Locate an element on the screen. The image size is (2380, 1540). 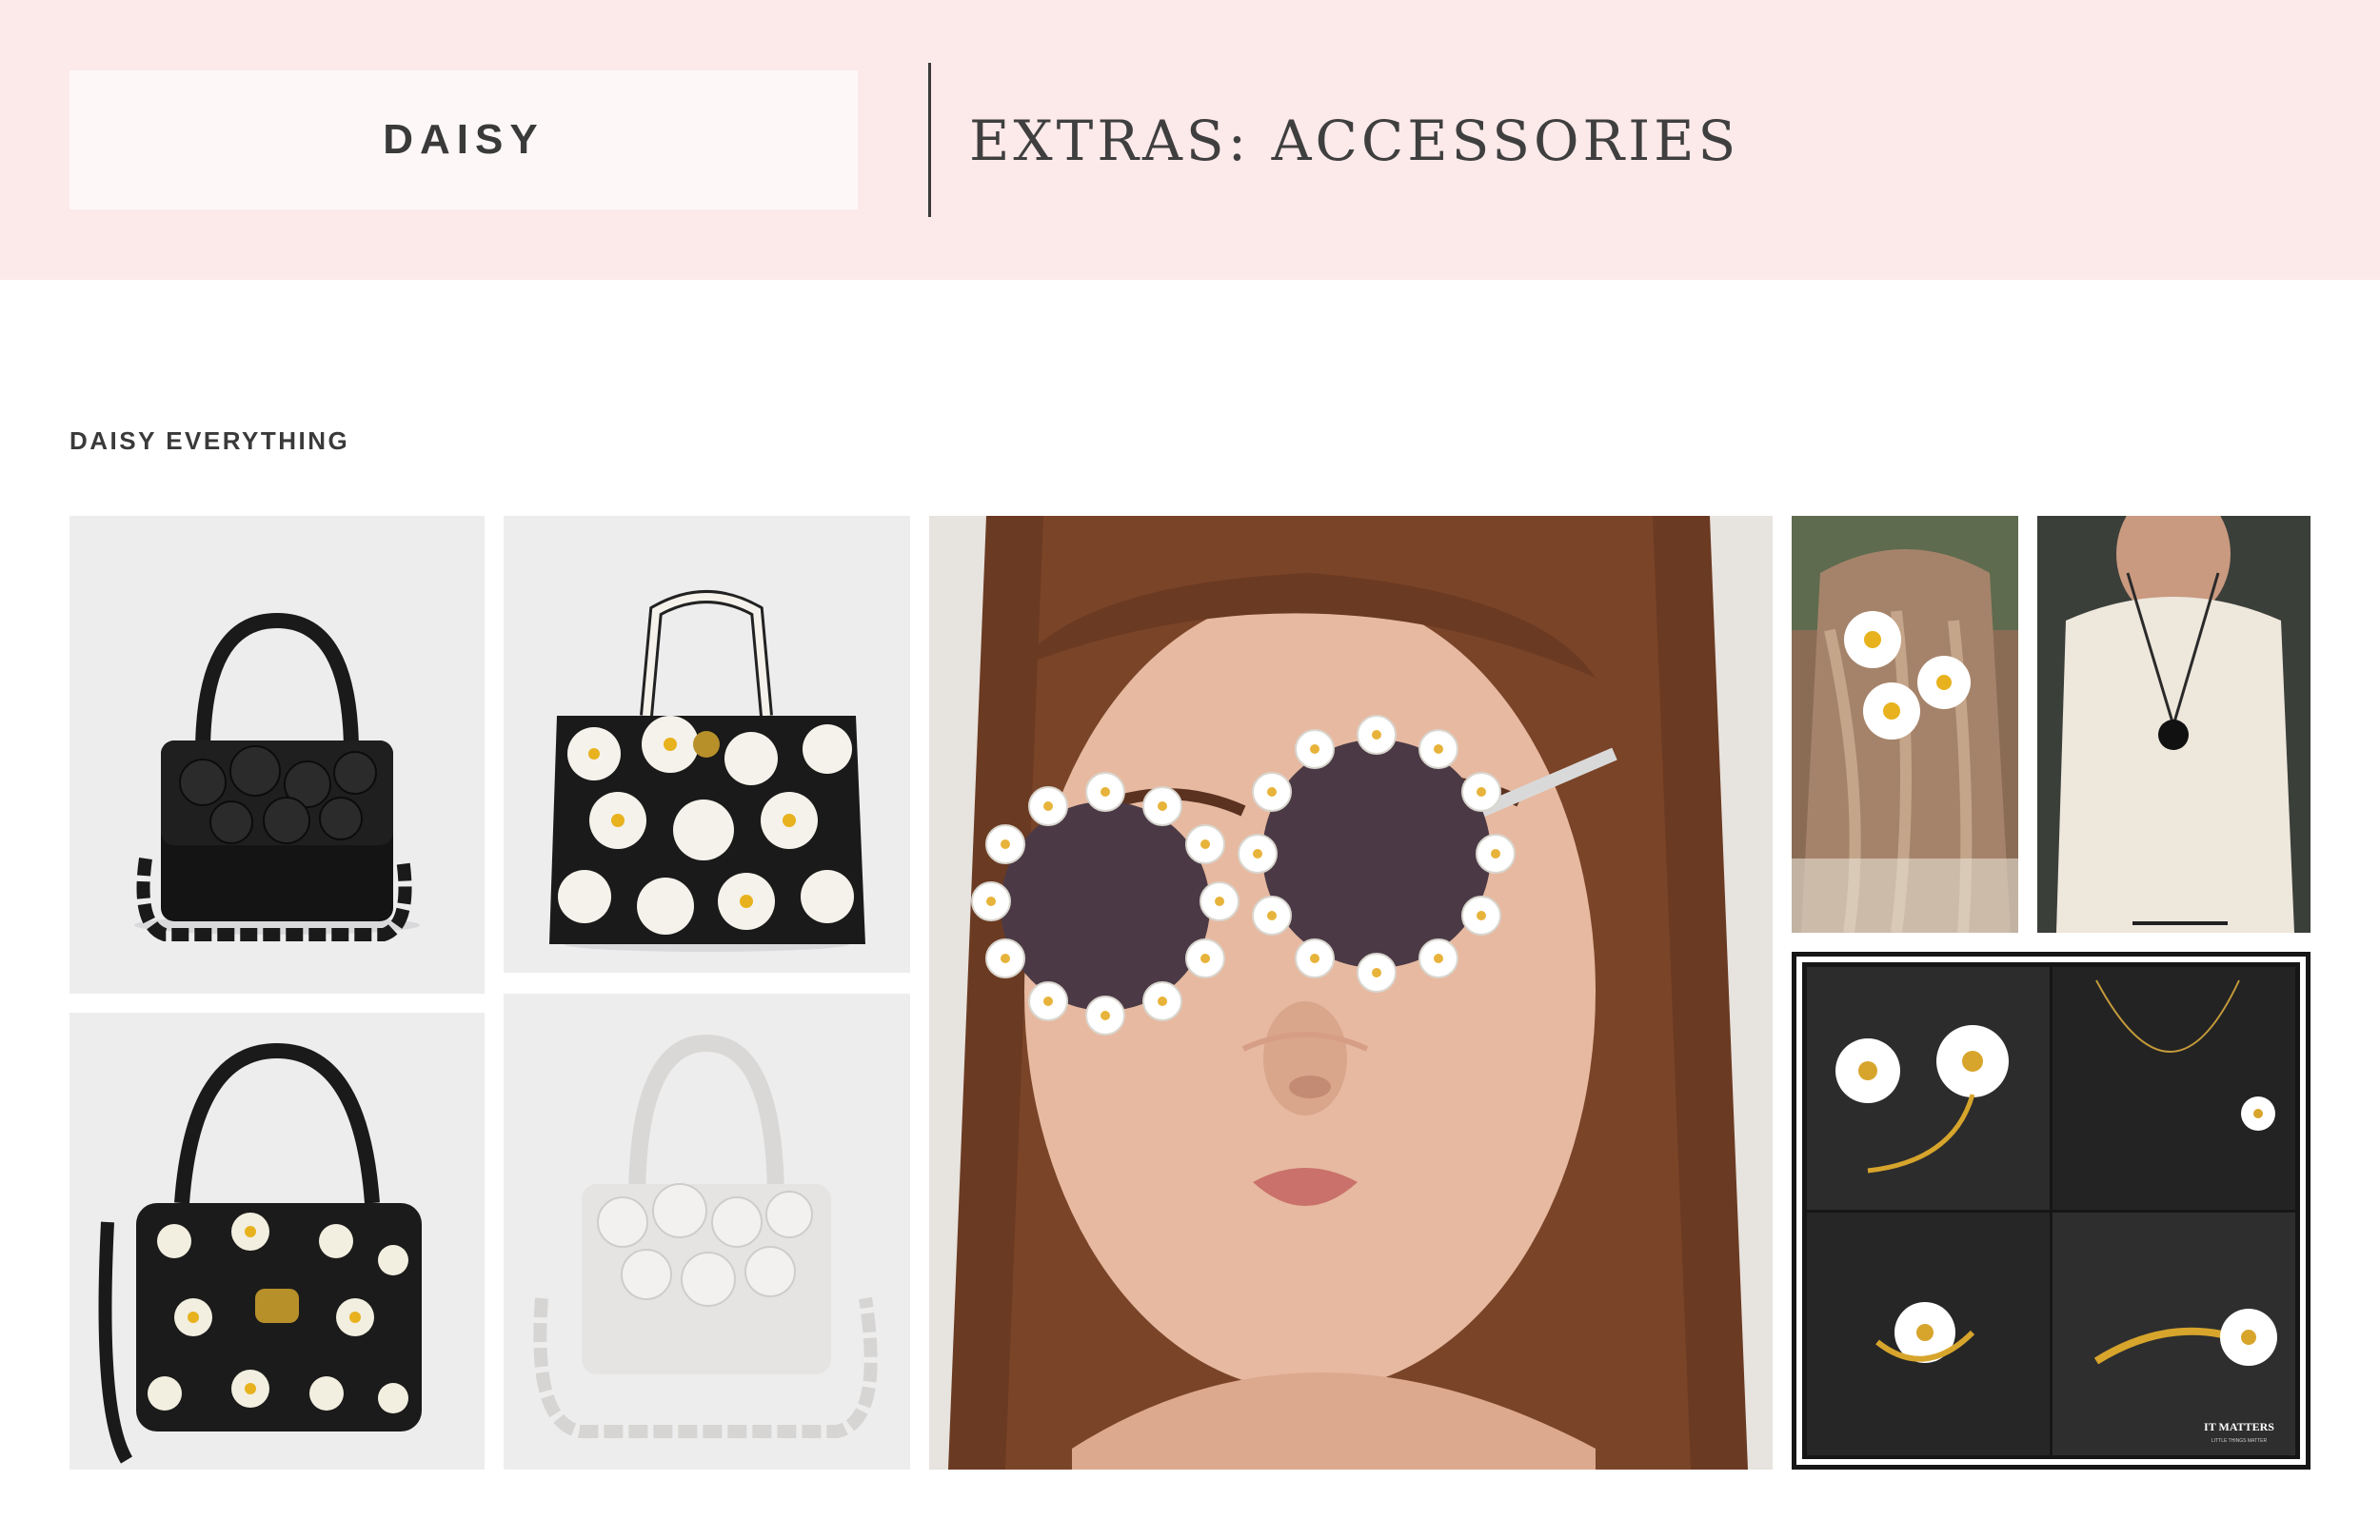
daisy-print-shoulder-bag-image is located at coordinates (277, 1241).